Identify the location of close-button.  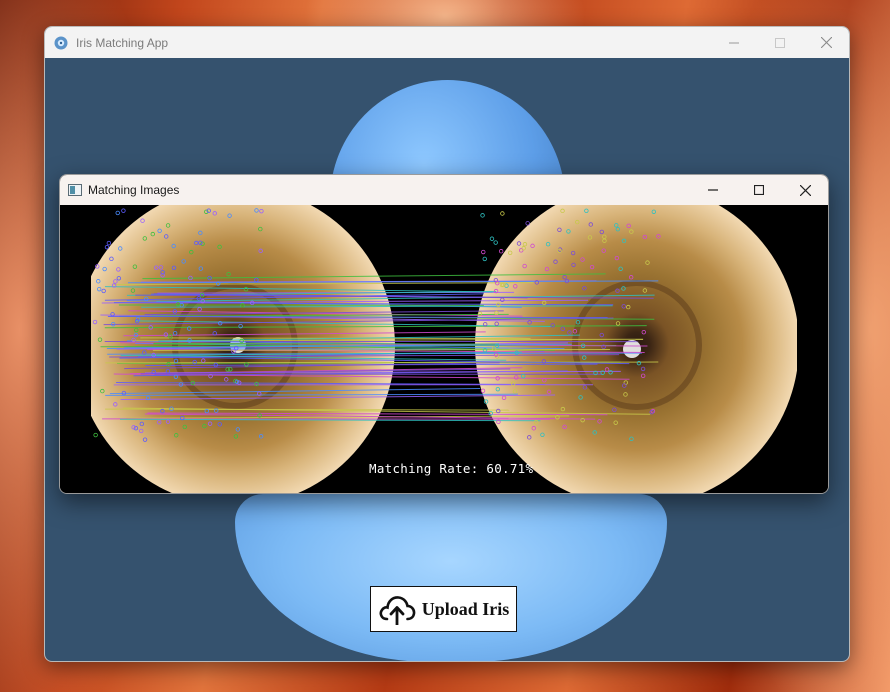
(826, 42).